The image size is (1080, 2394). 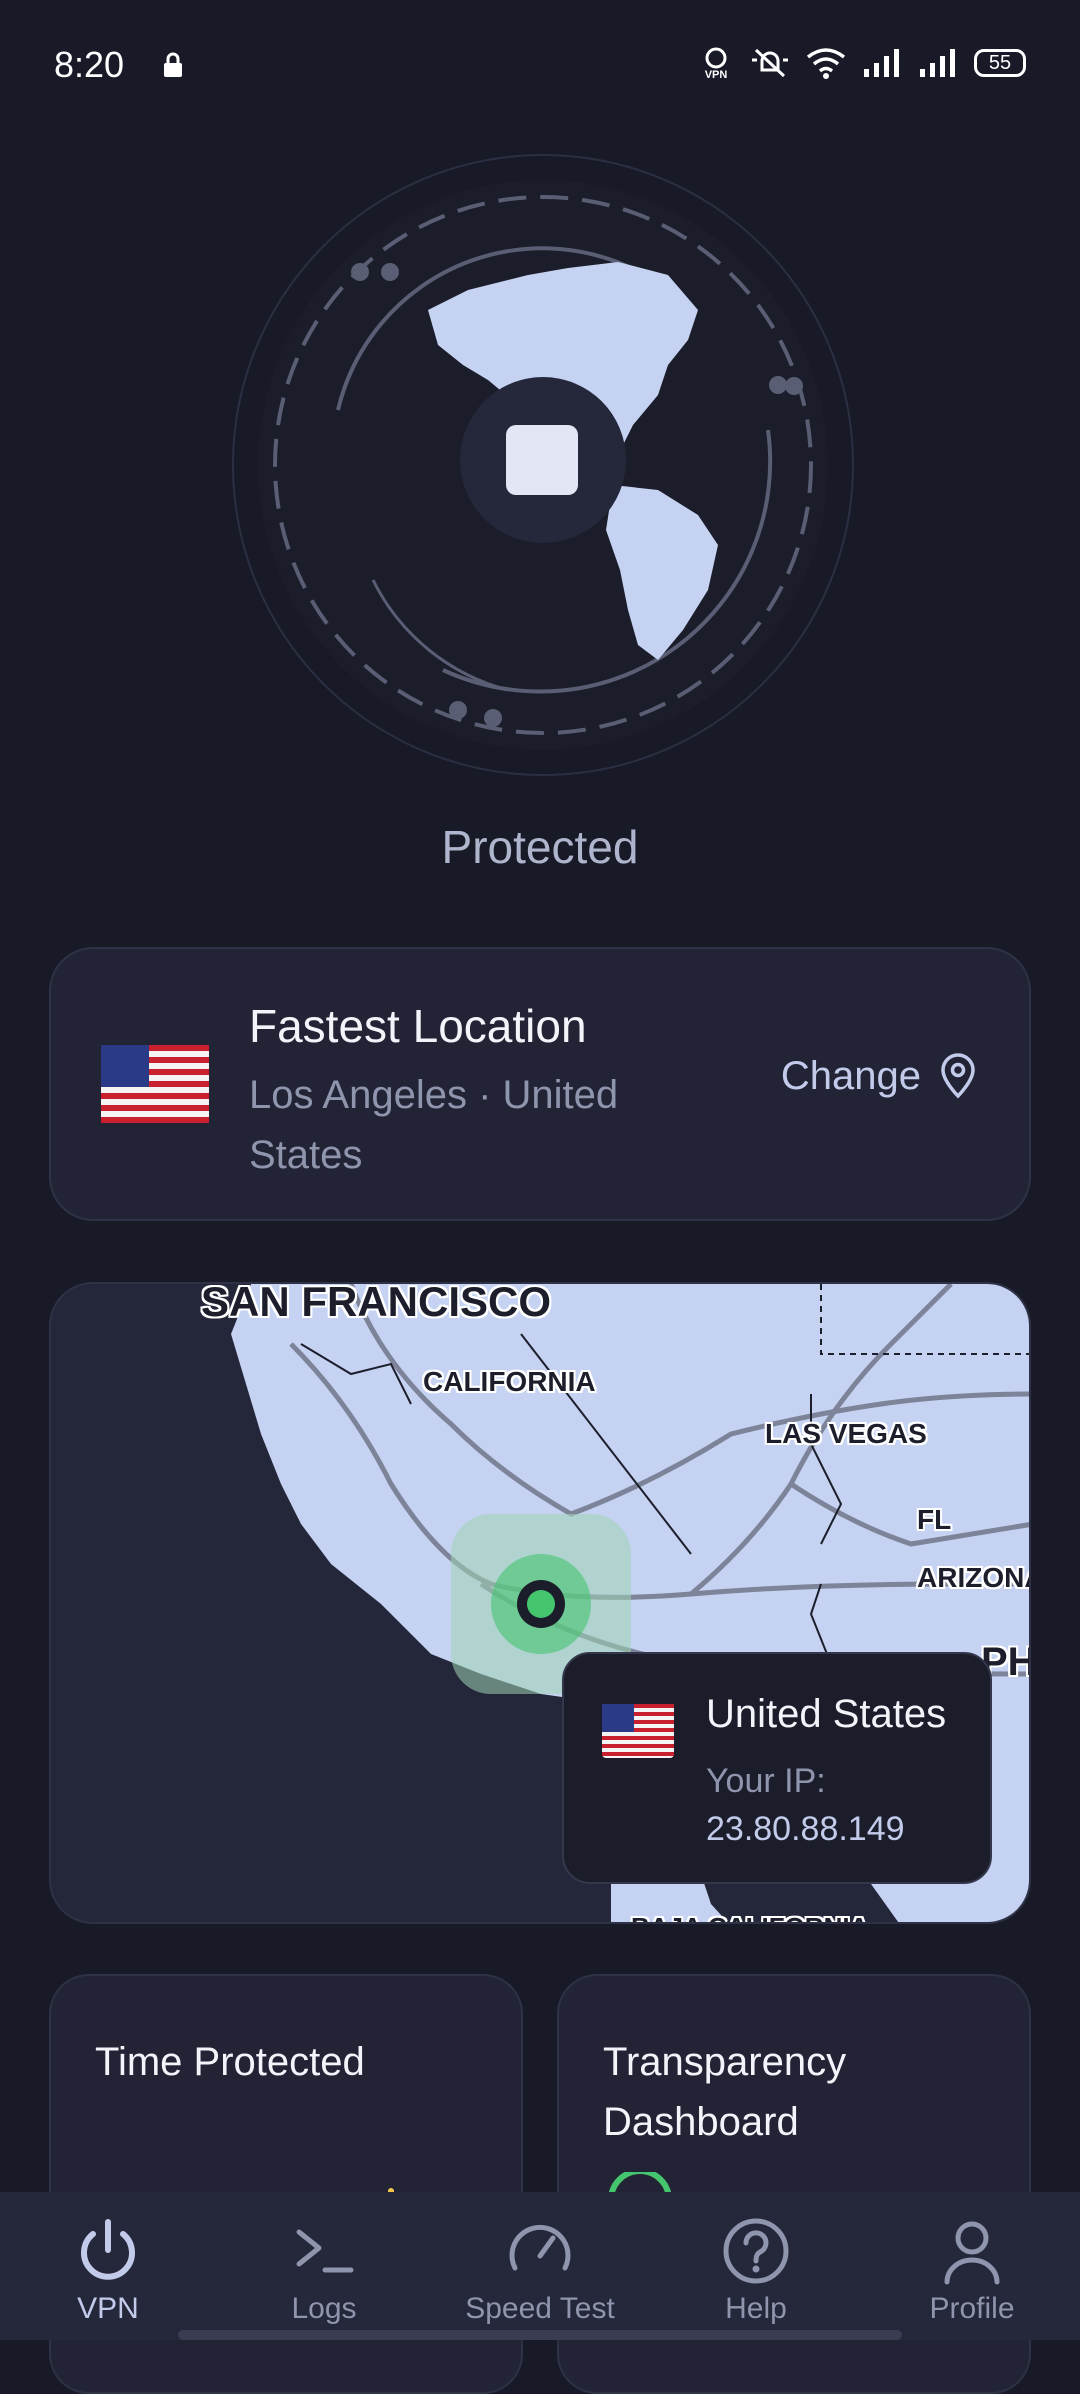 I want to click on nav-label-help: Help, so click(x=756, y=2308).